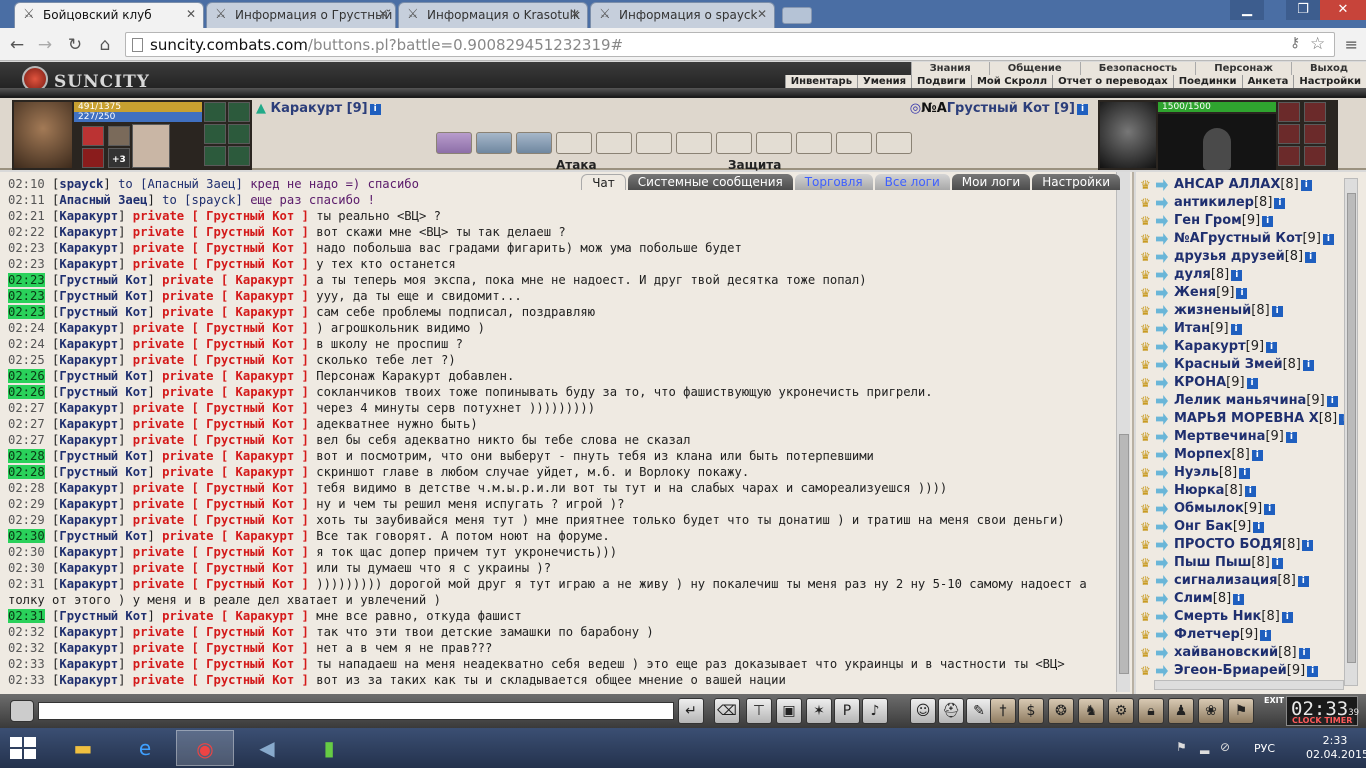  What do you see at coordinates (1208, 220) in the screenshot?
I see `user-name: Ген Гром` at bounding box center [1208, 220].